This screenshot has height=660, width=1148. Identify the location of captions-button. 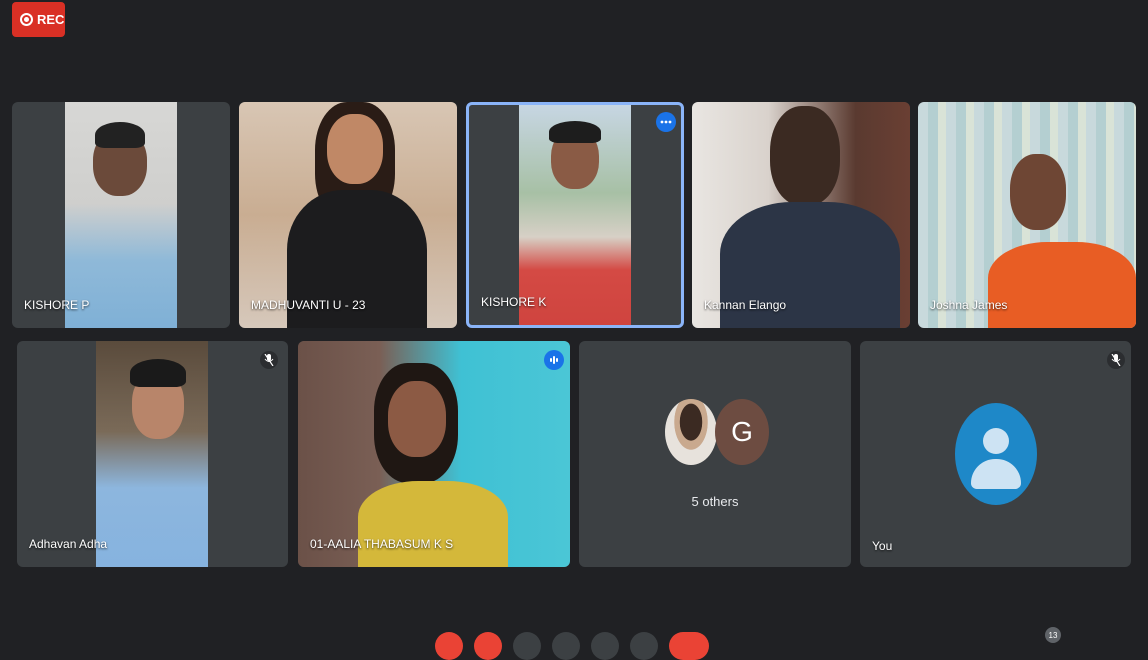
(527, 646).